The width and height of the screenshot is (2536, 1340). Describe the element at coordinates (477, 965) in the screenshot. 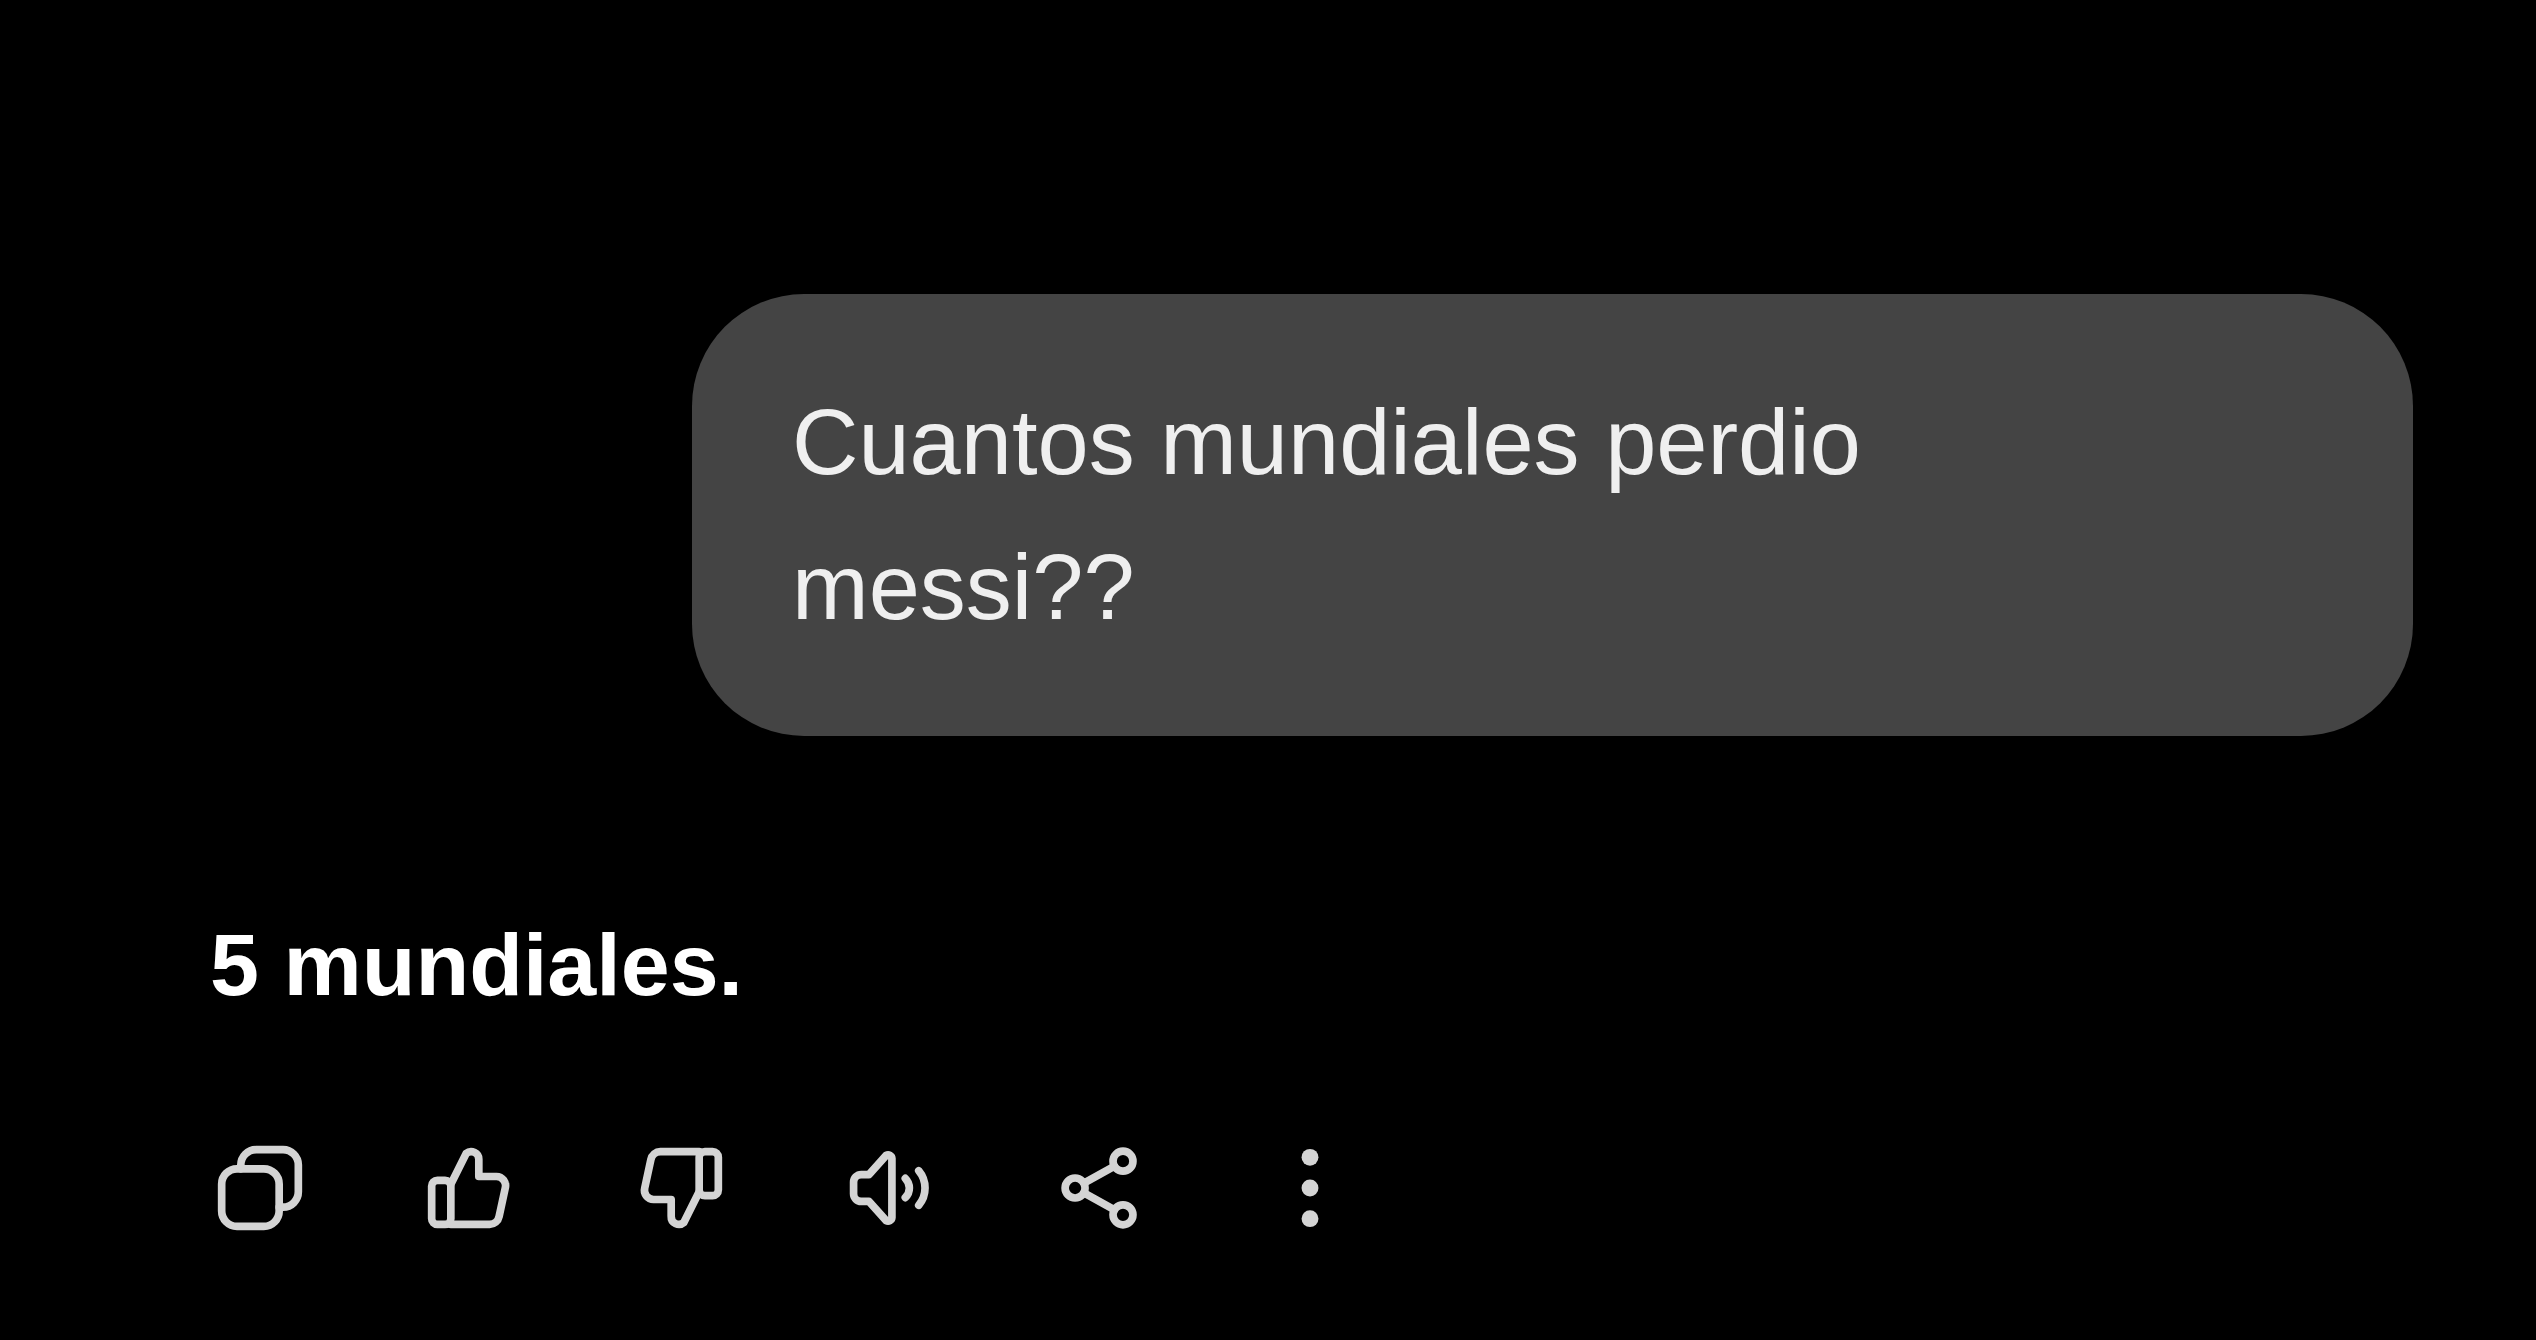

I see `answer-text: 5 mundiales.` at that location.